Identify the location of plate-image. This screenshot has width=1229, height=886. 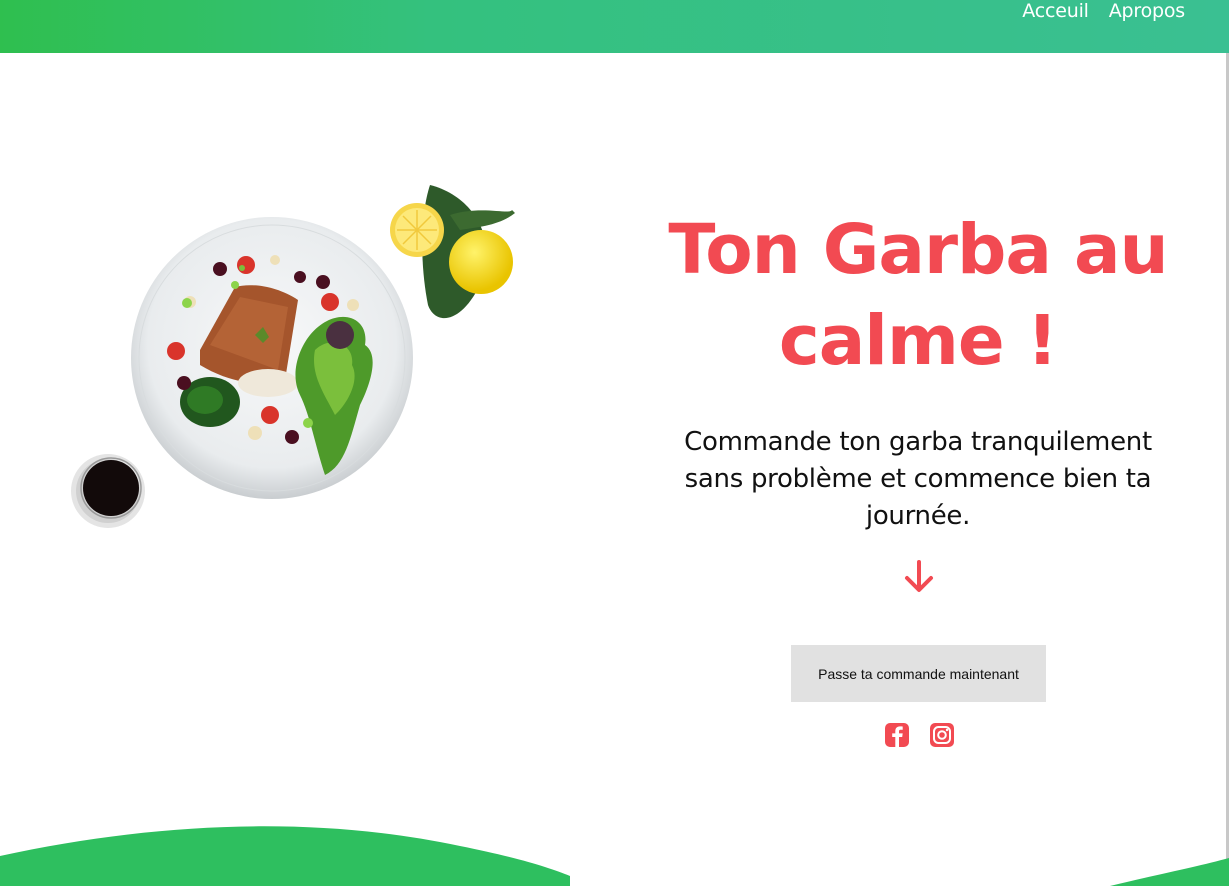
(293, 356).